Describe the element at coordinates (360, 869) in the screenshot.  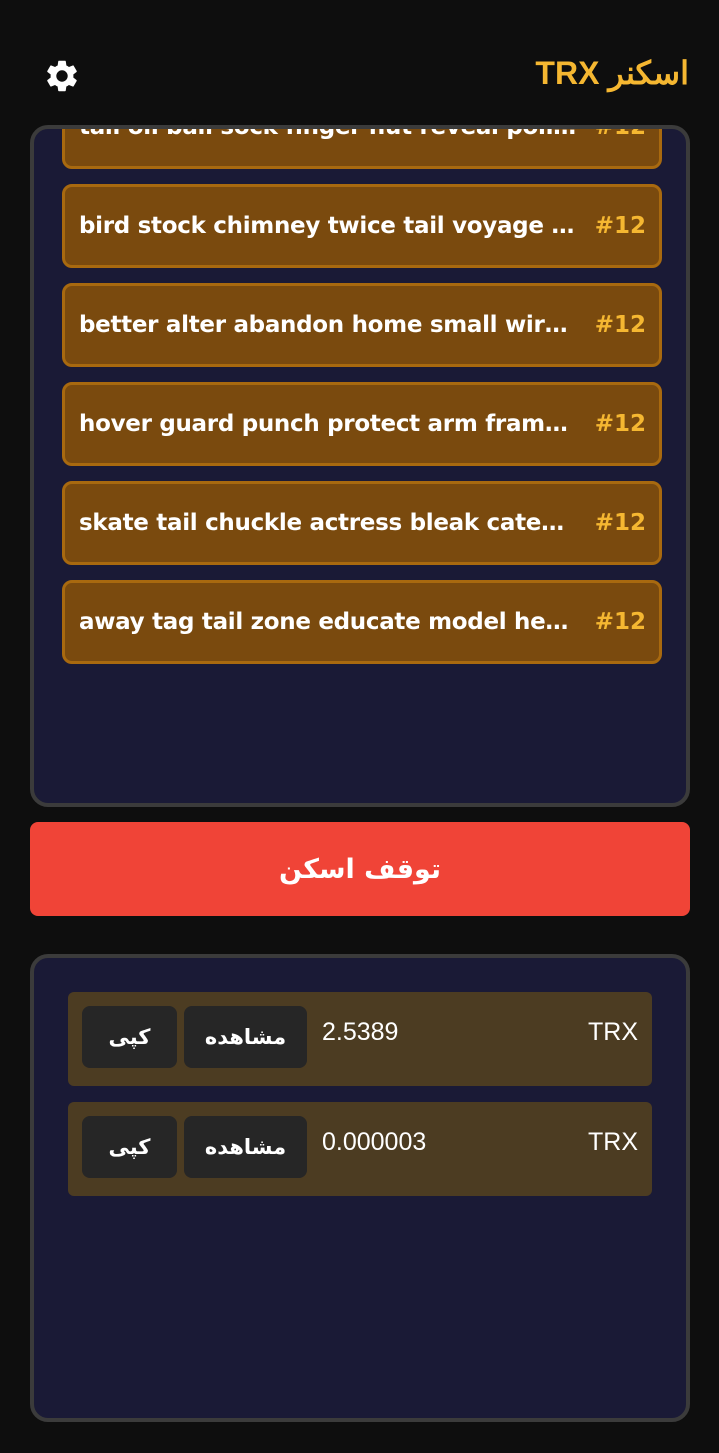
I see `stop-scan-button: توقف اسکن` at that location.